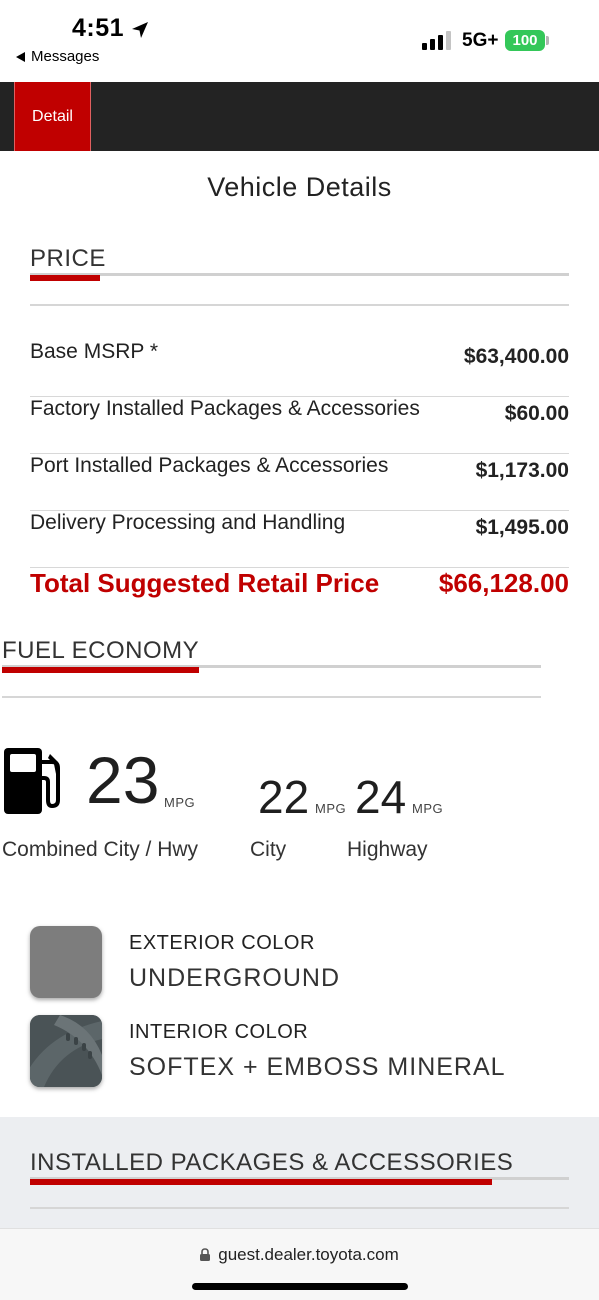 Image resolution: width=599 pixels, height=1300 pixels. Describe the element at coordinates (381, 797) in the screenshot. I see `highway-mpg-value: 24` at that location.